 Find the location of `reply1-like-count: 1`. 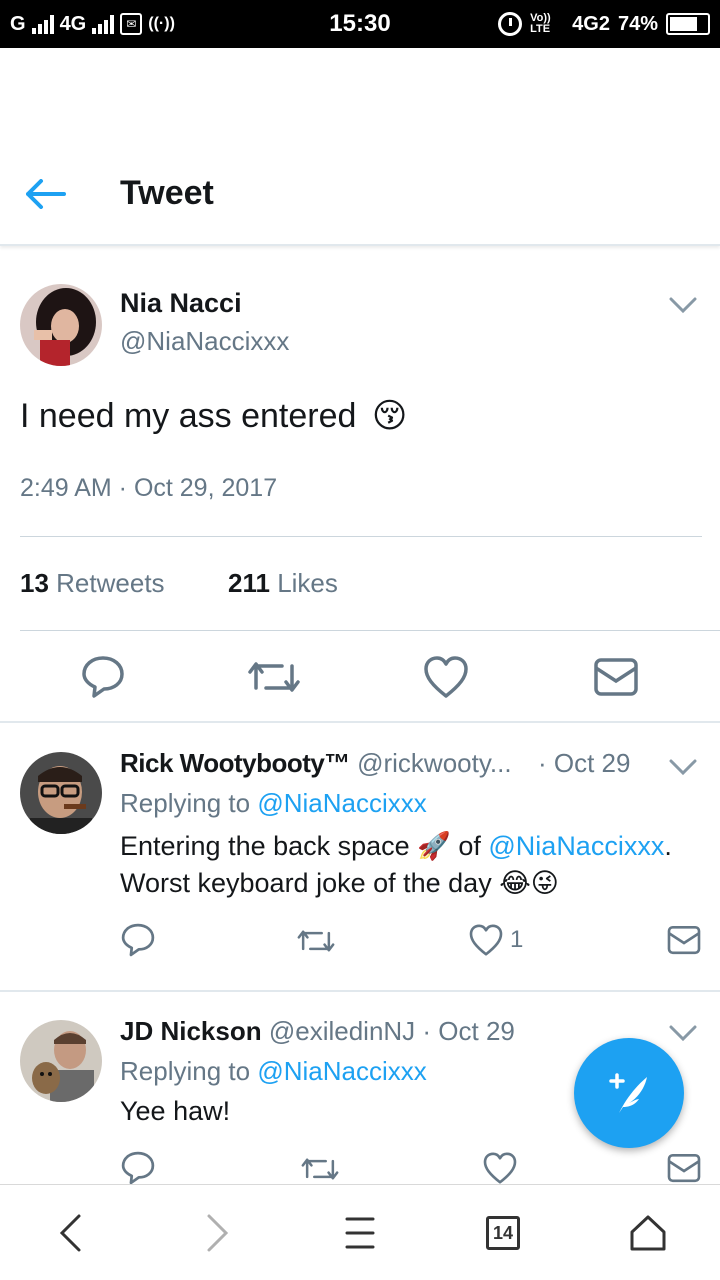

reply1-like-count: 1 is located at coordinates (517, 939).